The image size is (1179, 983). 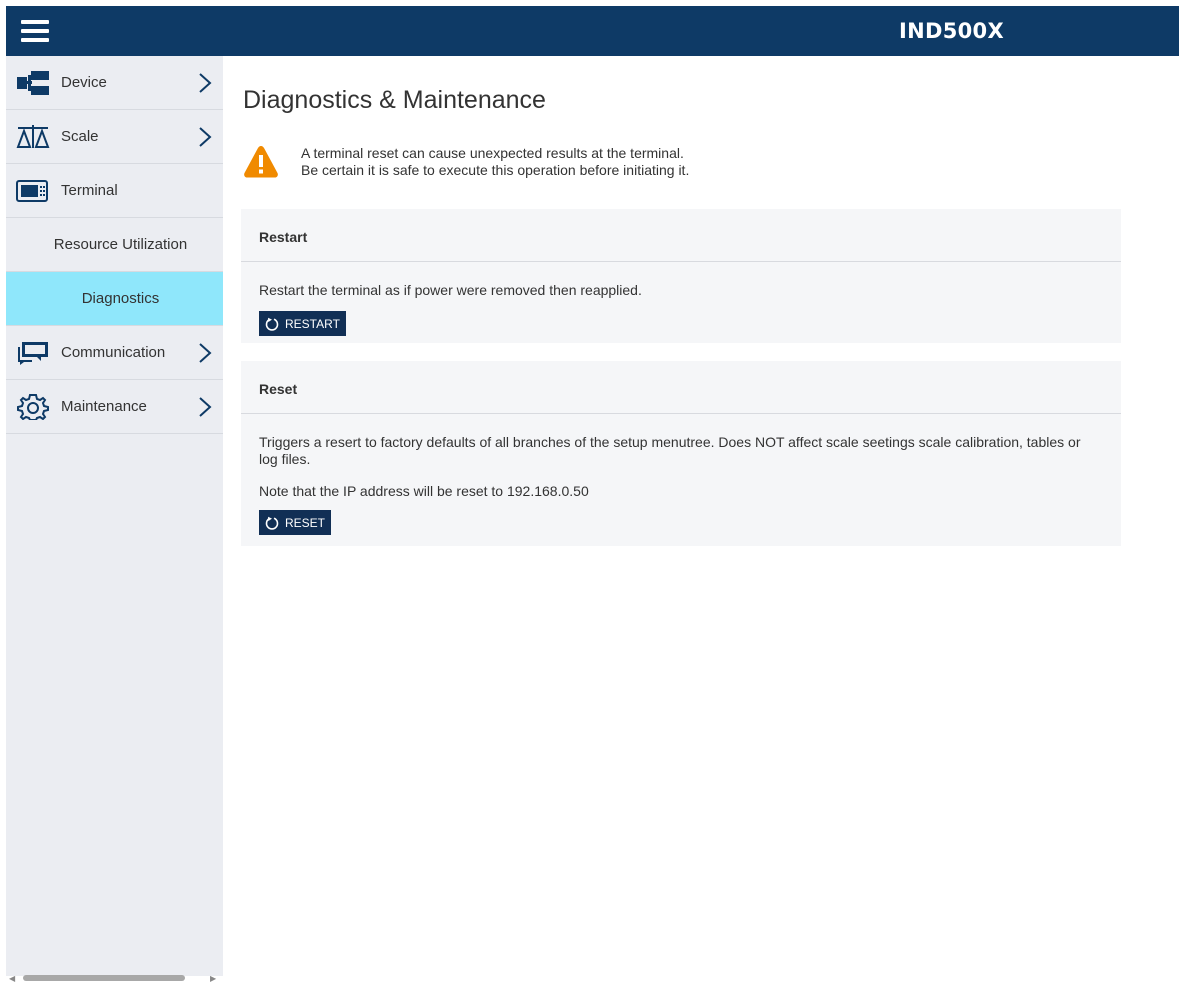 I want to click on sidebar-item-resource-utilization: Resource Utilization, so click(x=114, y=245).